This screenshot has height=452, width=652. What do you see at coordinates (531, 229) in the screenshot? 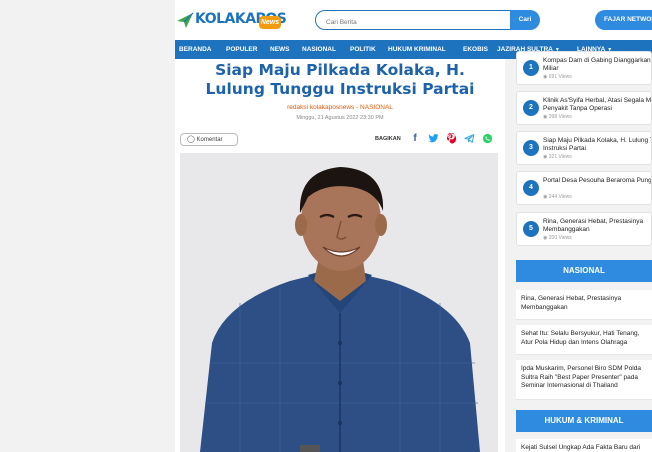
I see `popular-rank: 5` at bounding box center [531, 229].